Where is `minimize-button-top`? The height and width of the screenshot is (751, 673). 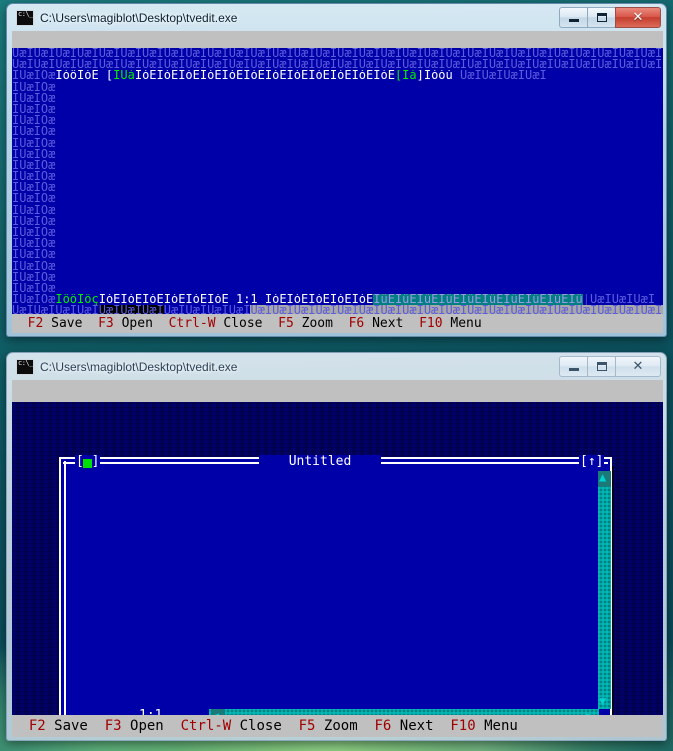 minimize-button-top is located at coordinates (573, 17).